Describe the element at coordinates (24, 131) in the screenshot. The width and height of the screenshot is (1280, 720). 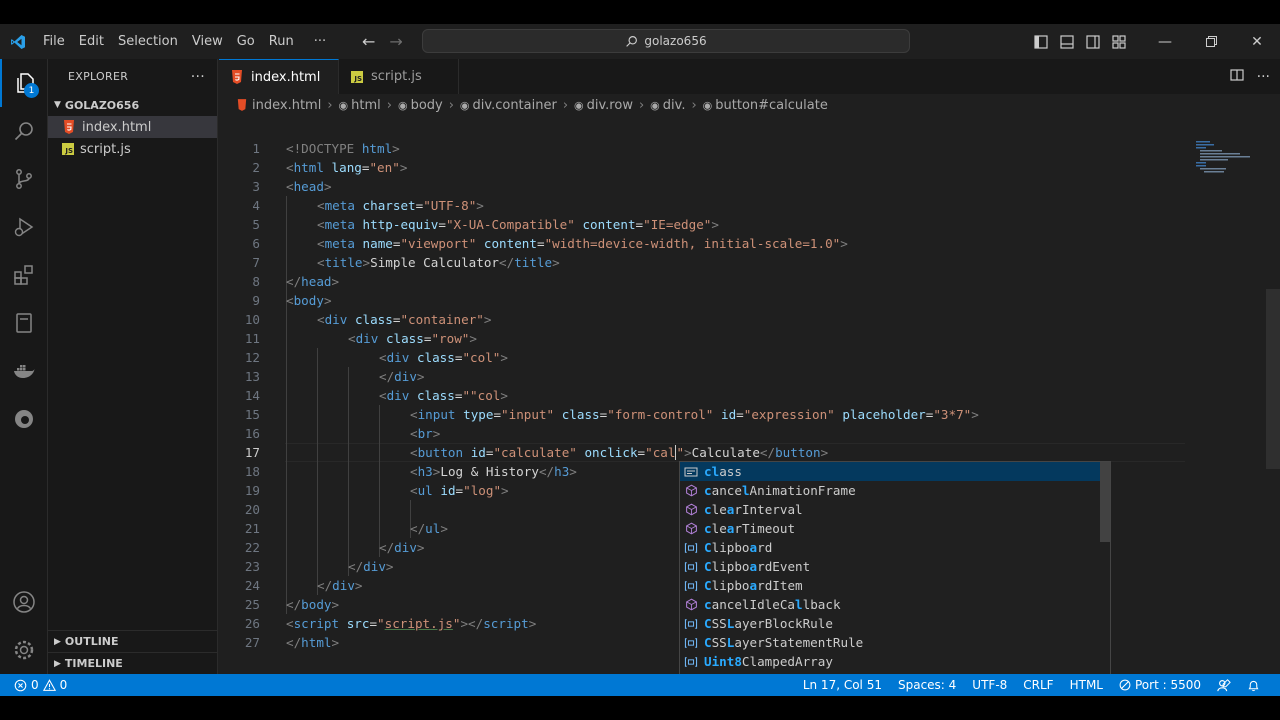
I see `search-activity` at that location.